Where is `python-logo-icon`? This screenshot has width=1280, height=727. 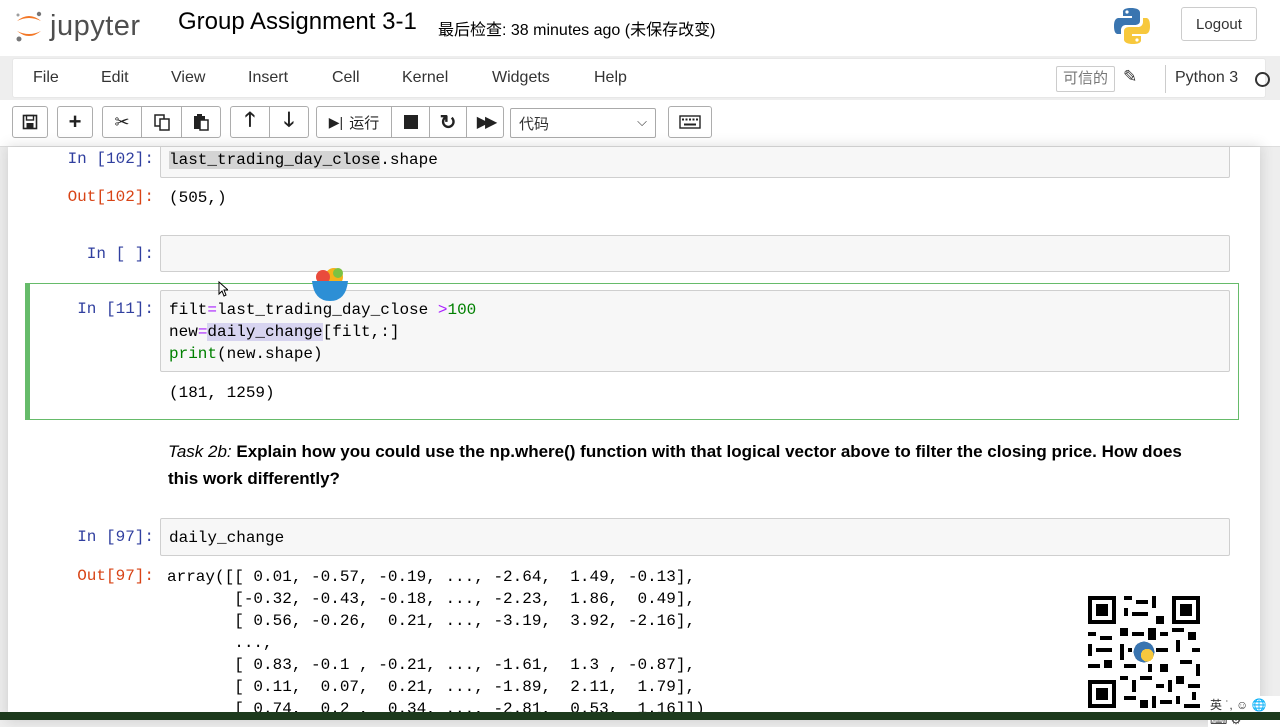 python-logo-icon is located at coordinates (1132, 28).